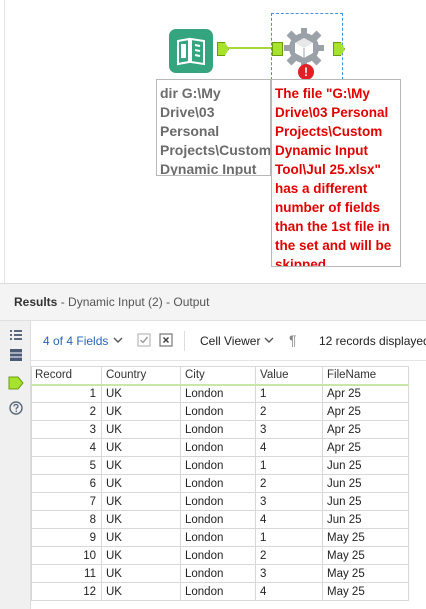  I want to click on table-cell-record: 10, so click(66, 555).